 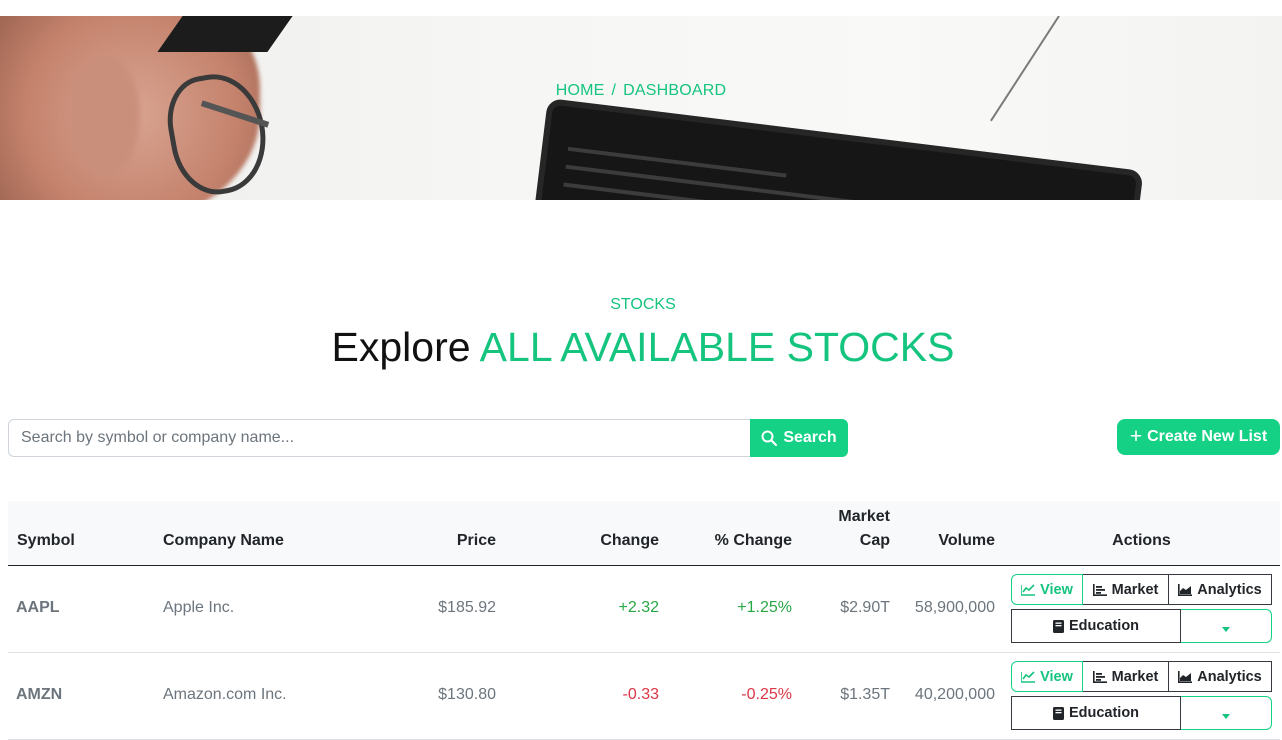 I want to click on header-actions: Actions, so click(x=1141, y=540).